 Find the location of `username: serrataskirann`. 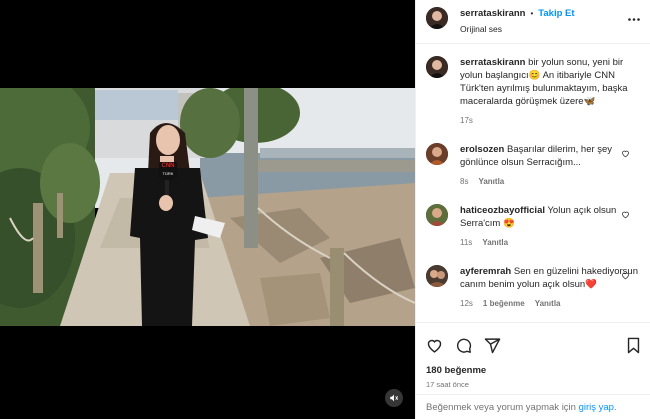

username: serrataskirann is located at coordinates (492, 13).